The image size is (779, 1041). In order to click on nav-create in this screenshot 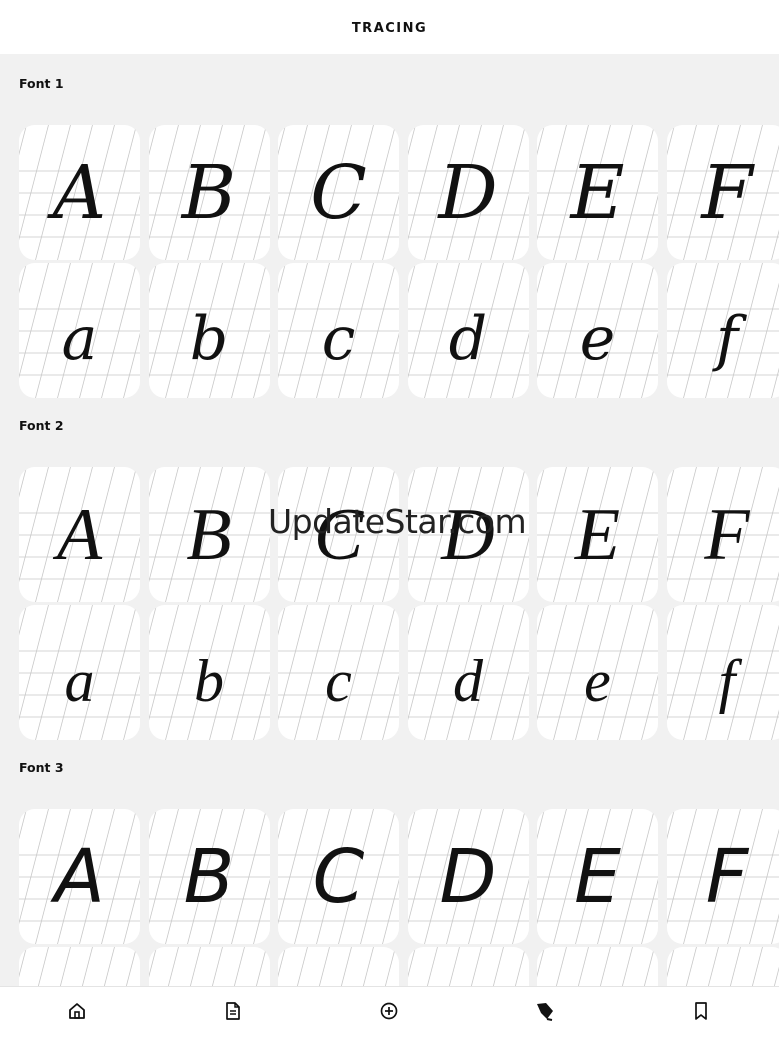, I will do `click(389, 1011)`.